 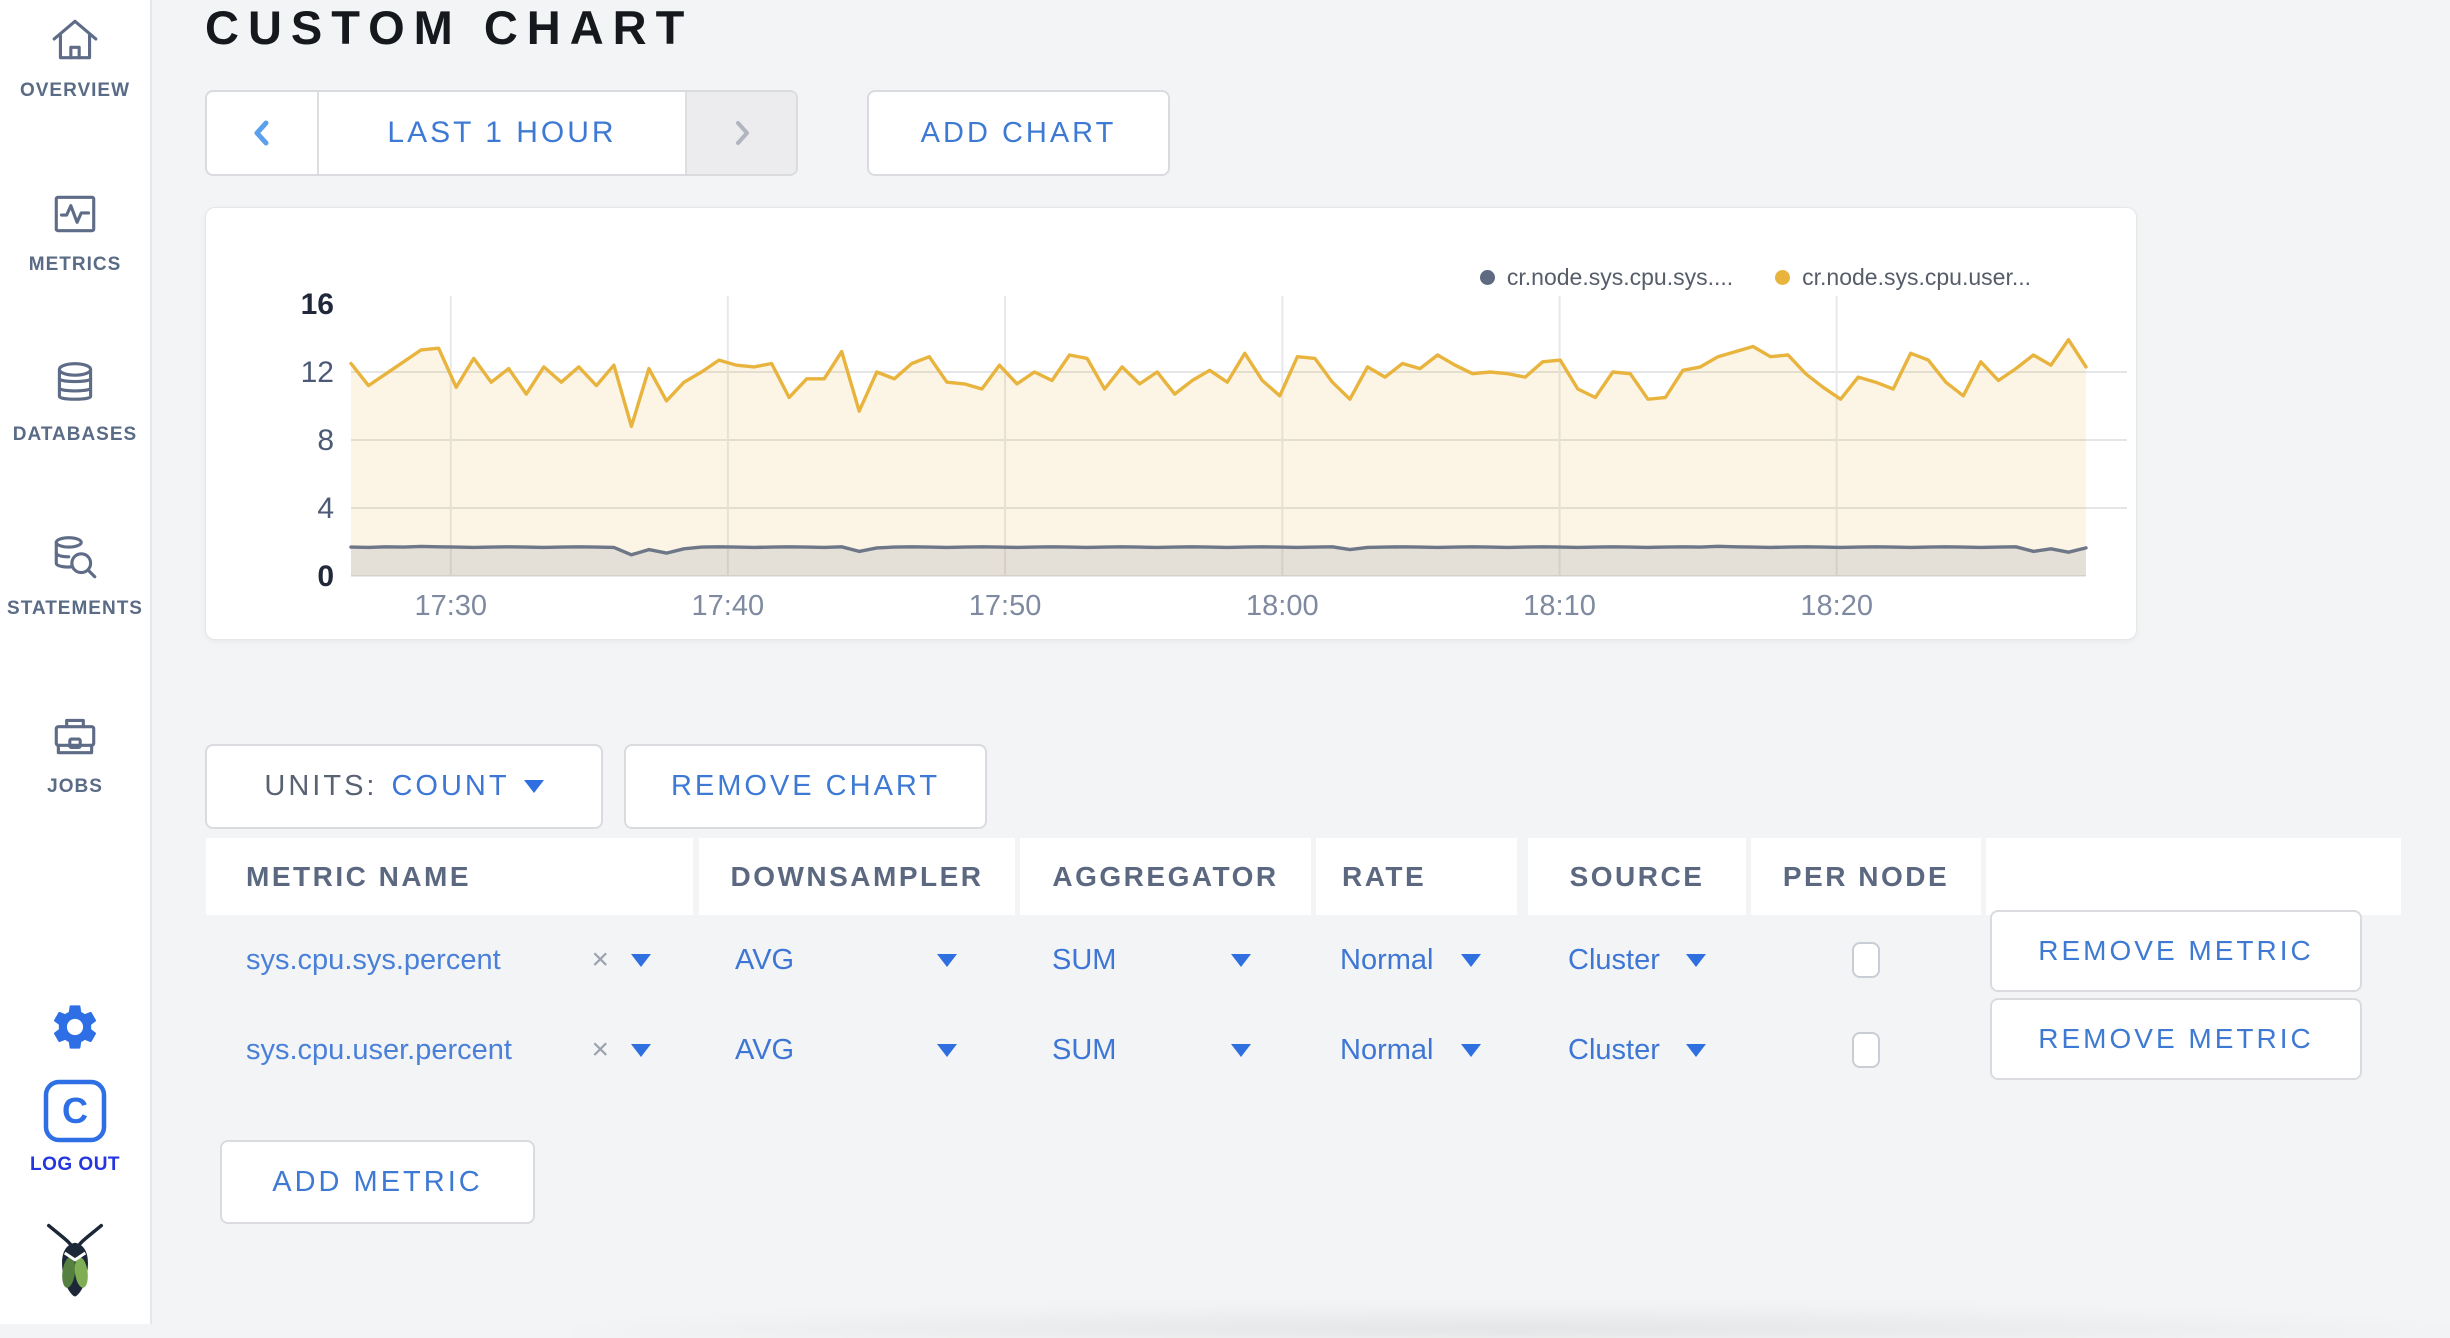 I want to click on briefcase-icon, so click(x=75, y=736).